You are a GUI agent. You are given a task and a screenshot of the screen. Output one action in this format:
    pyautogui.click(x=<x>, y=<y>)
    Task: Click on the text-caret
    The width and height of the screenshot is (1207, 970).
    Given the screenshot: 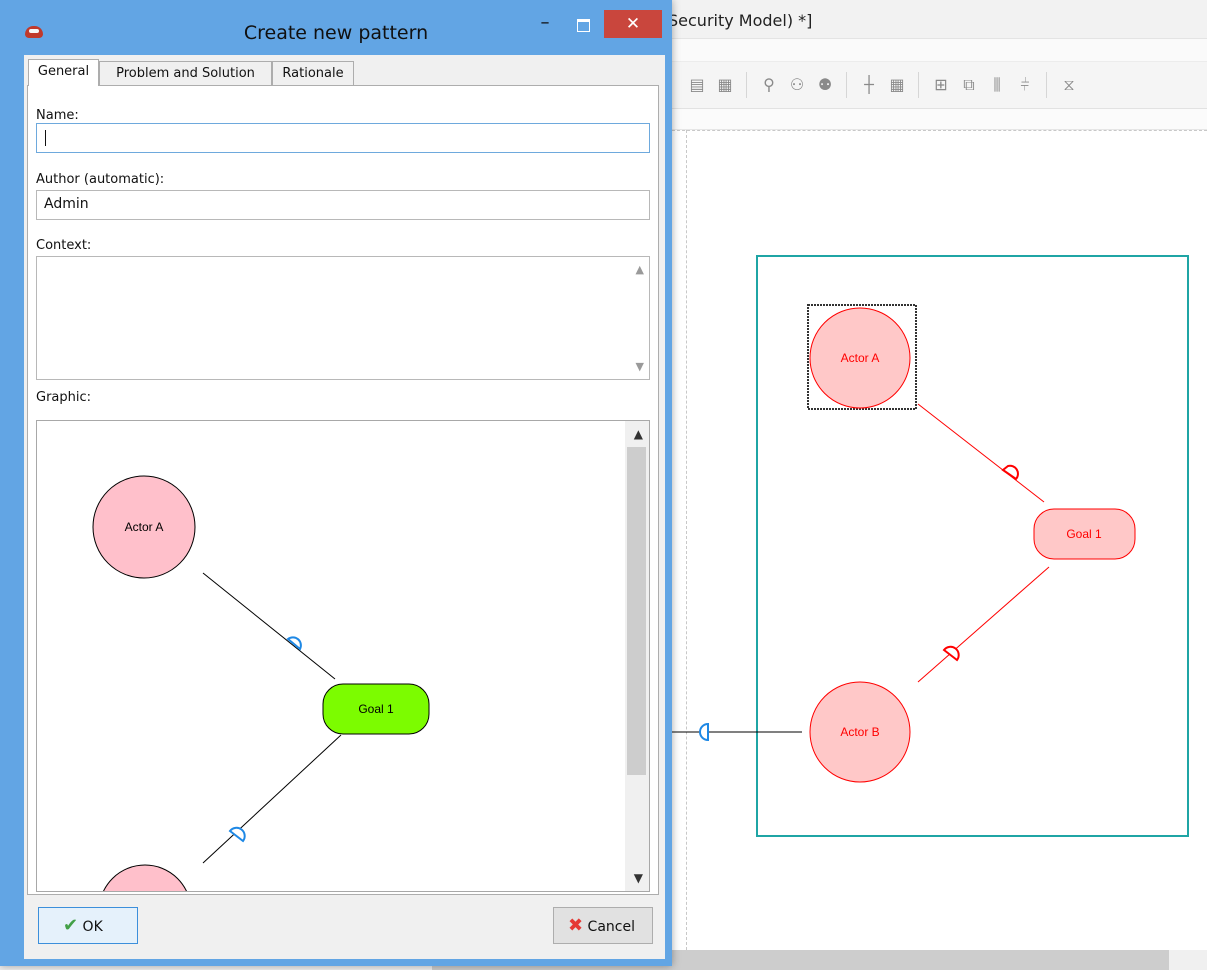 What is the action you would take?
    pyautogui.click(x=45, y=138)
    